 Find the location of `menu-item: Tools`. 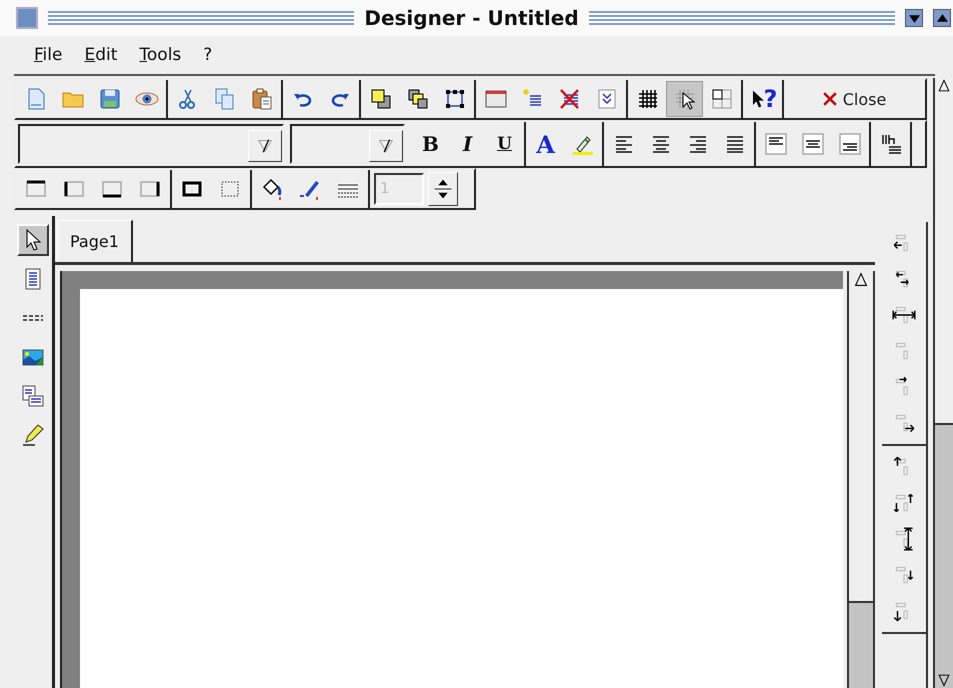

menu-item: Tools is located at coordinates (160, 55).